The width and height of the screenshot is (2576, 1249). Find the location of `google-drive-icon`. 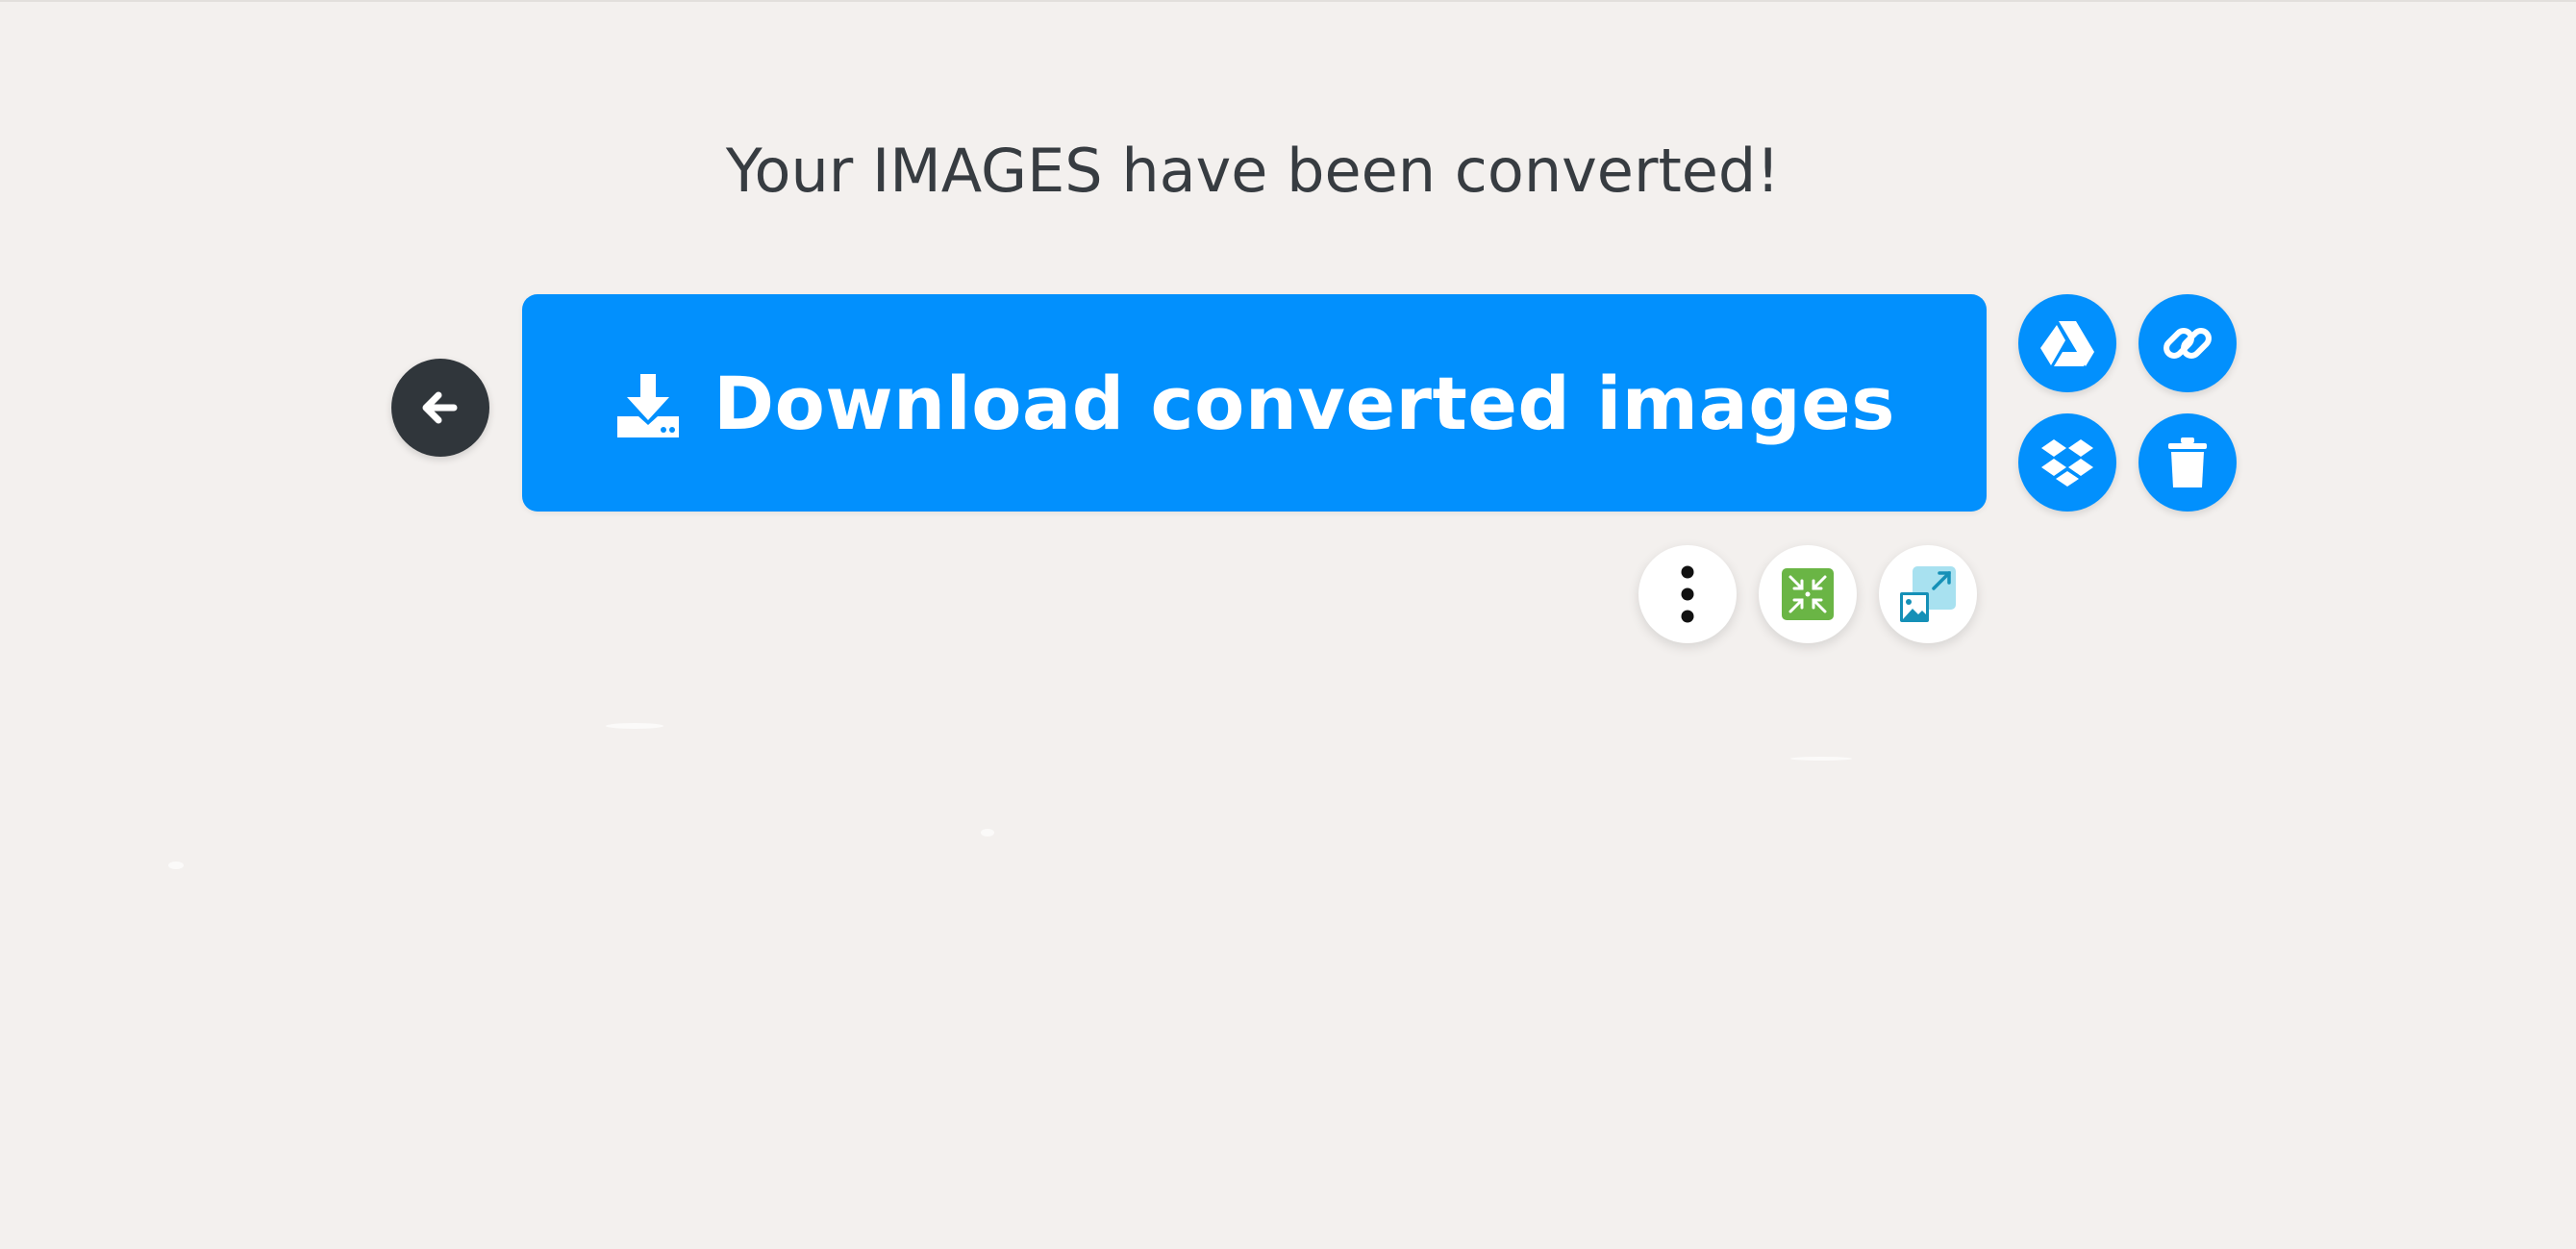

google-drive-icon is located at coordinates (2067, 343).